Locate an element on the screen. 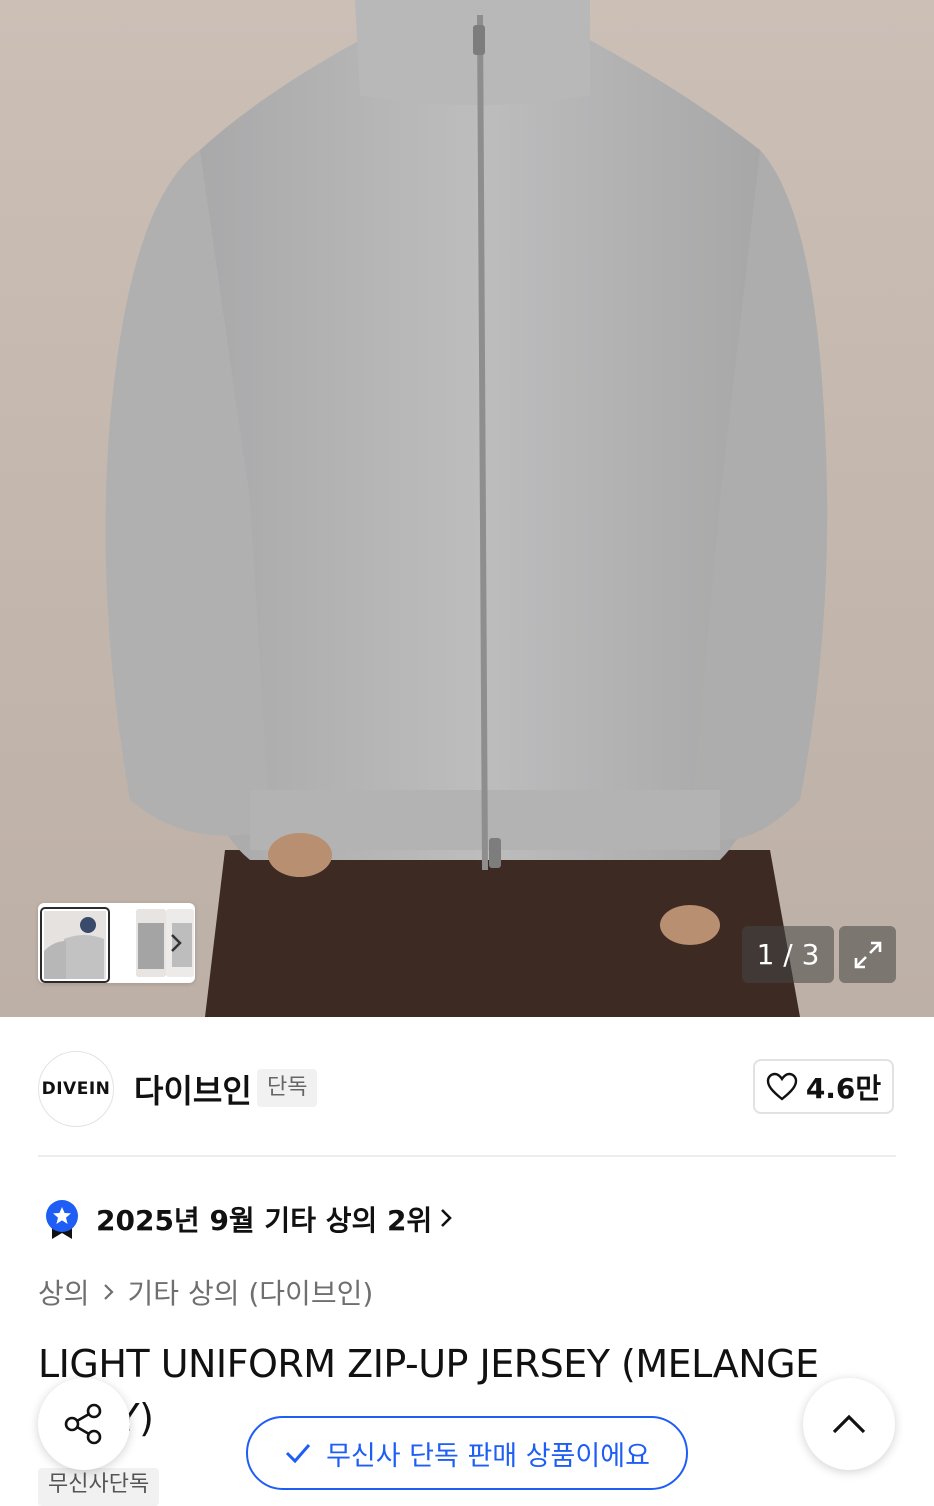 This screenshot has height=1506, width=934. image-counter: 1 / 3 is located at coordinates (788, 954).